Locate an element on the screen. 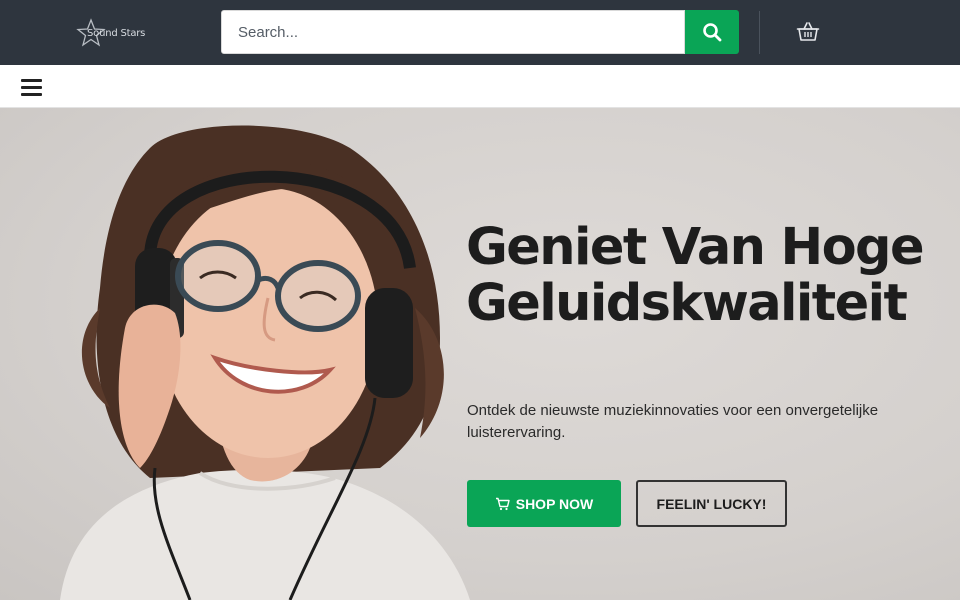  search-icon is located at coordinates (712, 32).